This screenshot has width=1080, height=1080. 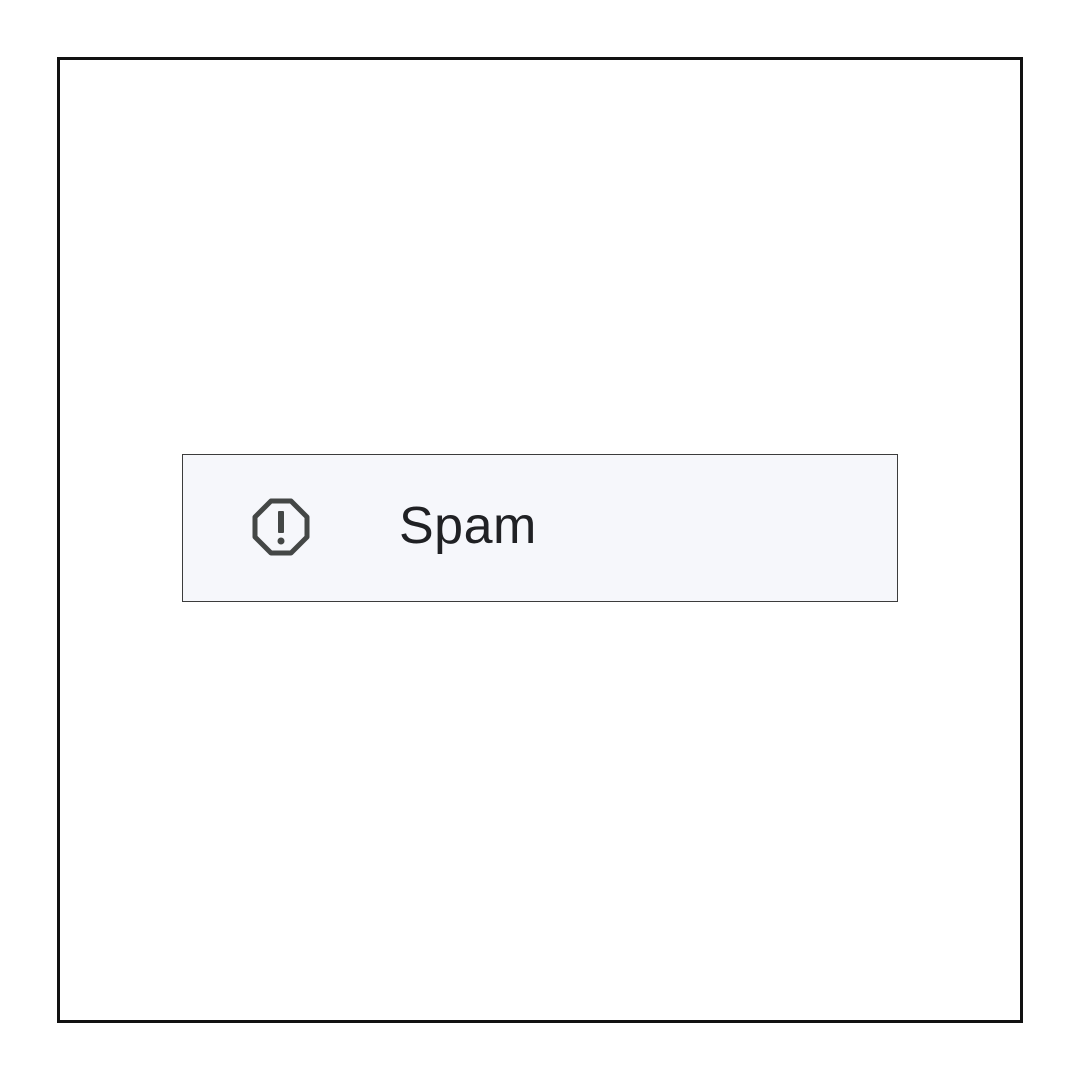 What do you see at coordinates (468, 526) in the screenshot?
I see `sidebar-item-label: Spam` at bounding box center [468, 526].